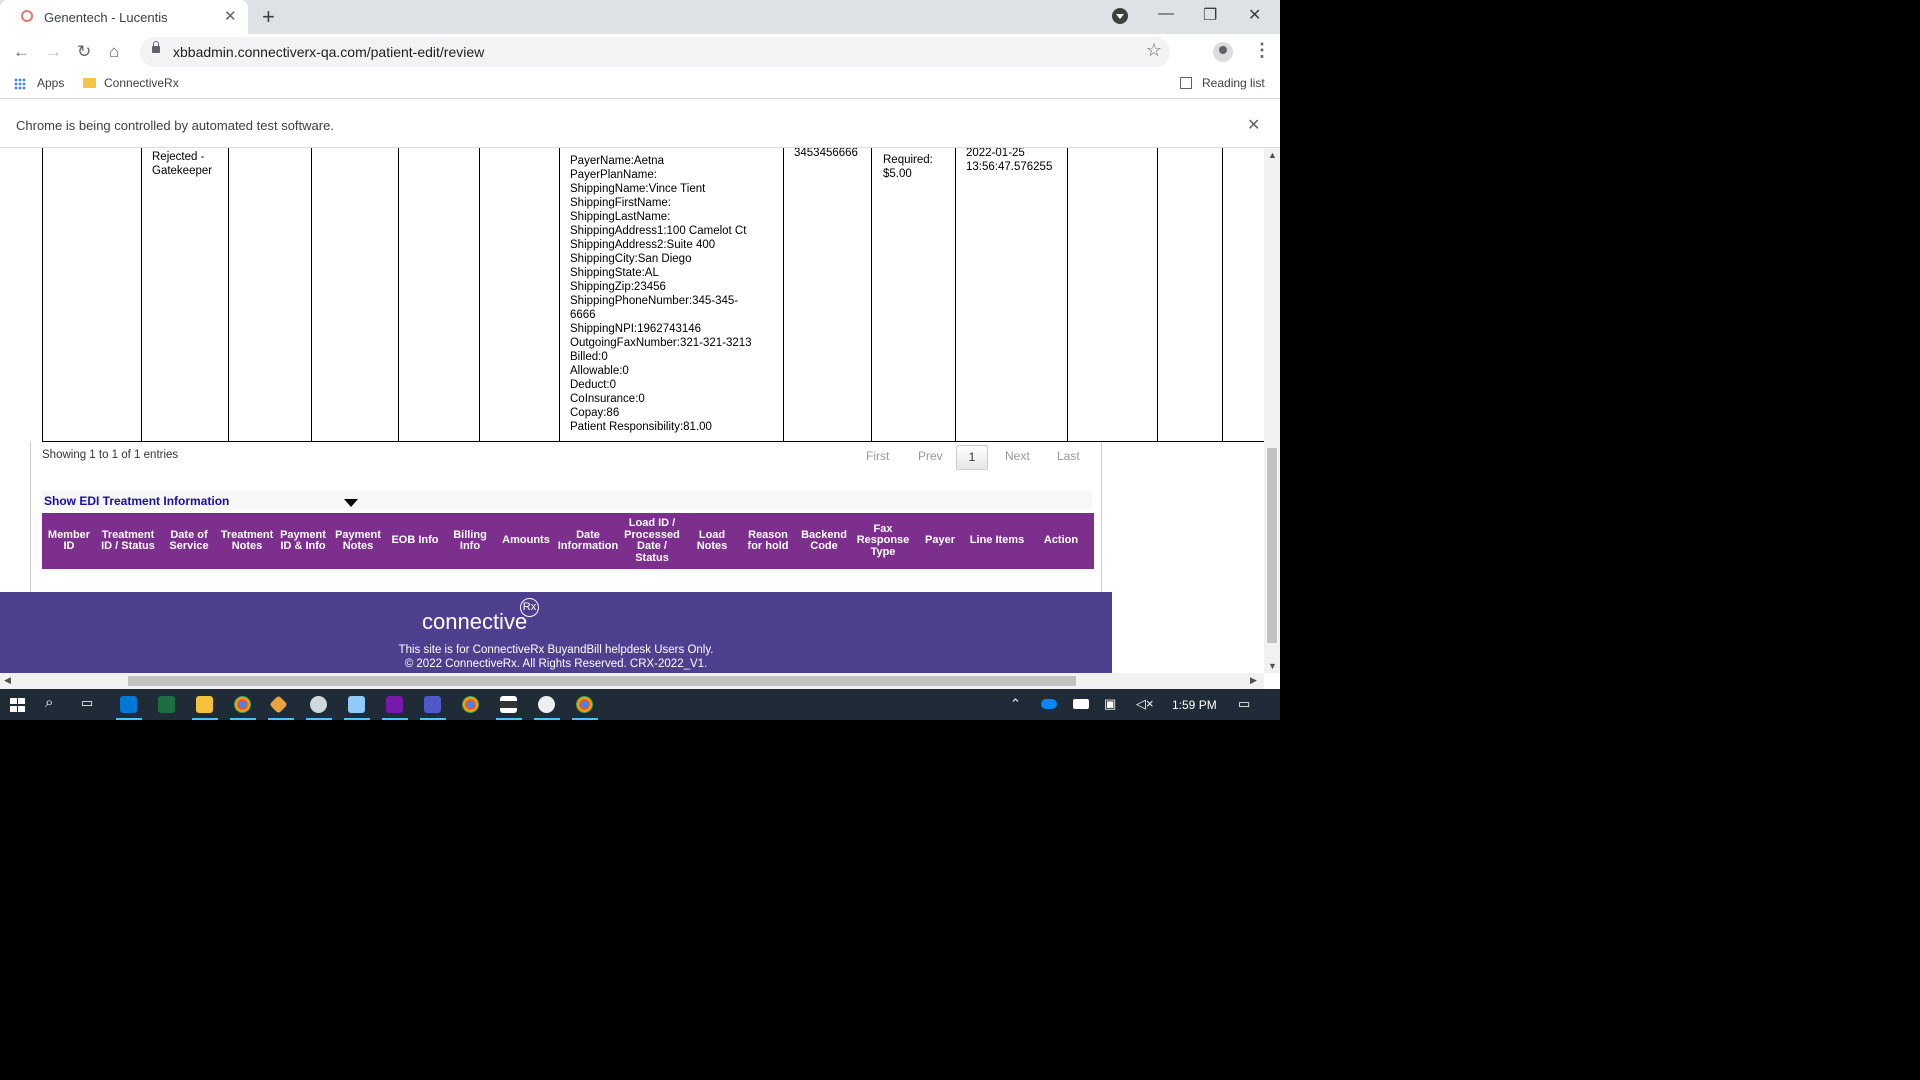 Image resolution: width=1920 pixels, height=1080 pixels. Describe the element at coordinates (247, 541) in the screenshot. I see `edi-col-treatment-notes: Treatment Notes` at that location.